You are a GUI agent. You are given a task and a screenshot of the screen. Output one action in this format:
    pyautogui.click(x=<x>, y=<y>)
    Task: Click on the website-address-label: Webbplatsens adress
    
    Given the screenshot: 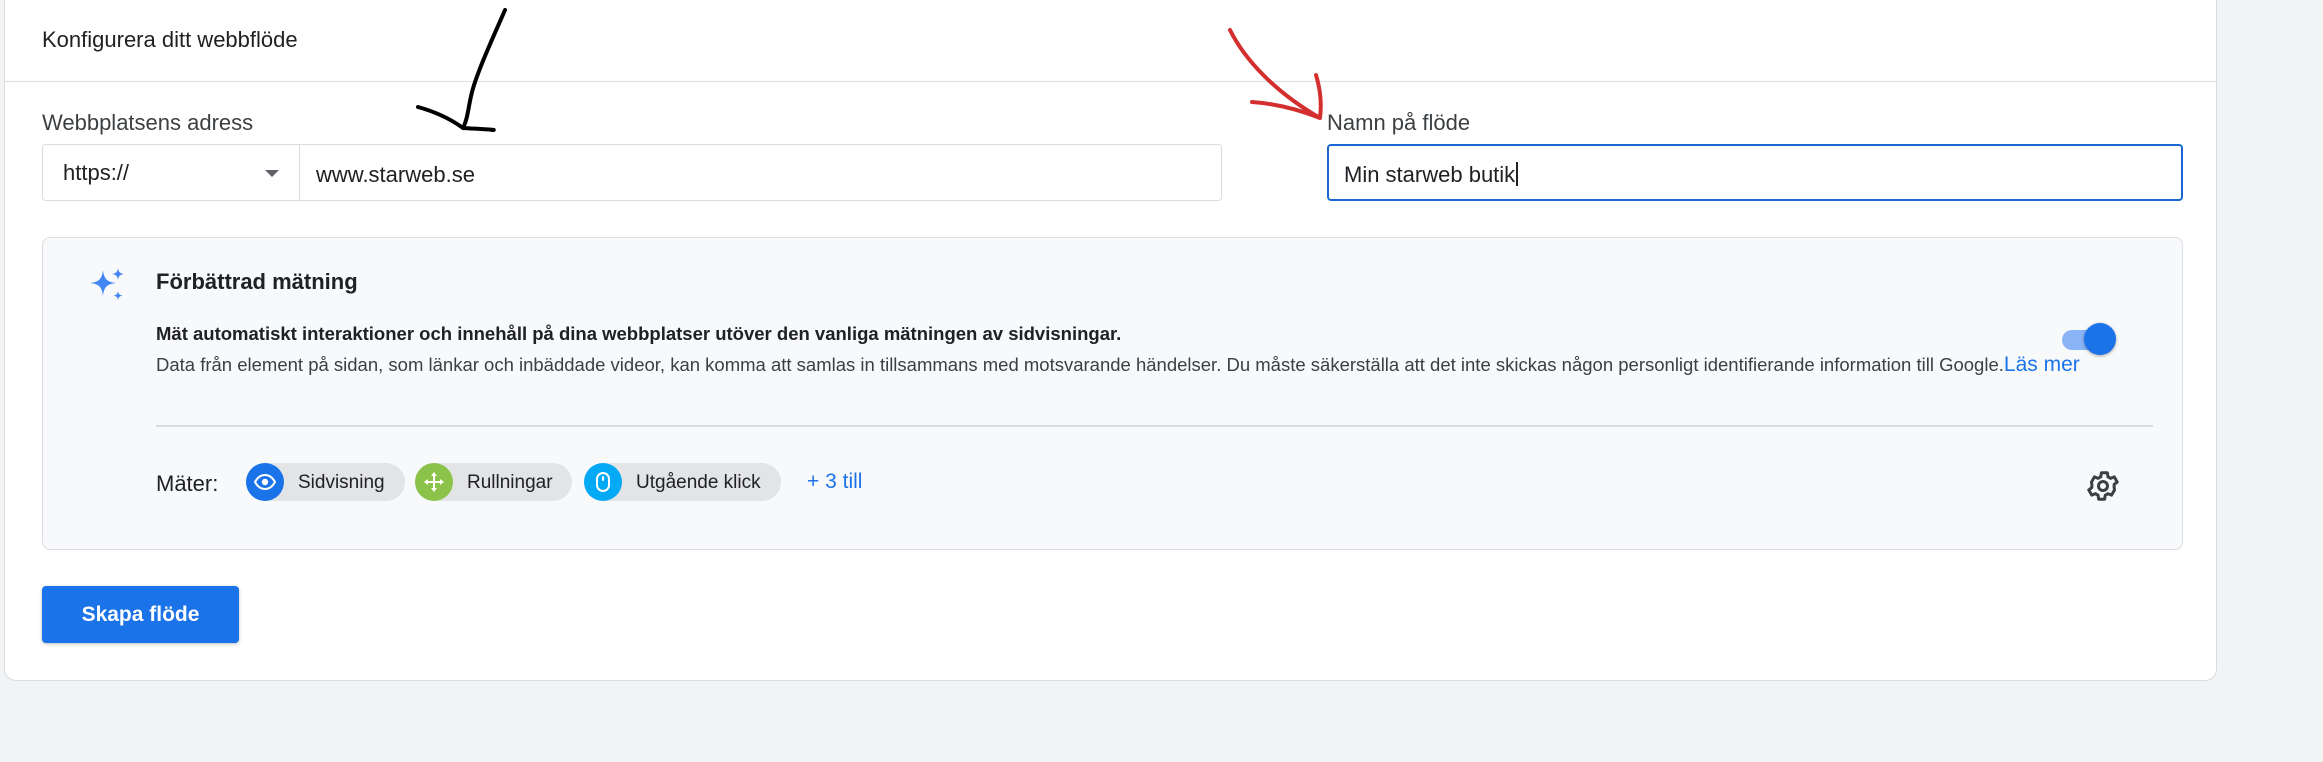 What is the action you would take?
    pyautogui.click(x=148, y=122)
    